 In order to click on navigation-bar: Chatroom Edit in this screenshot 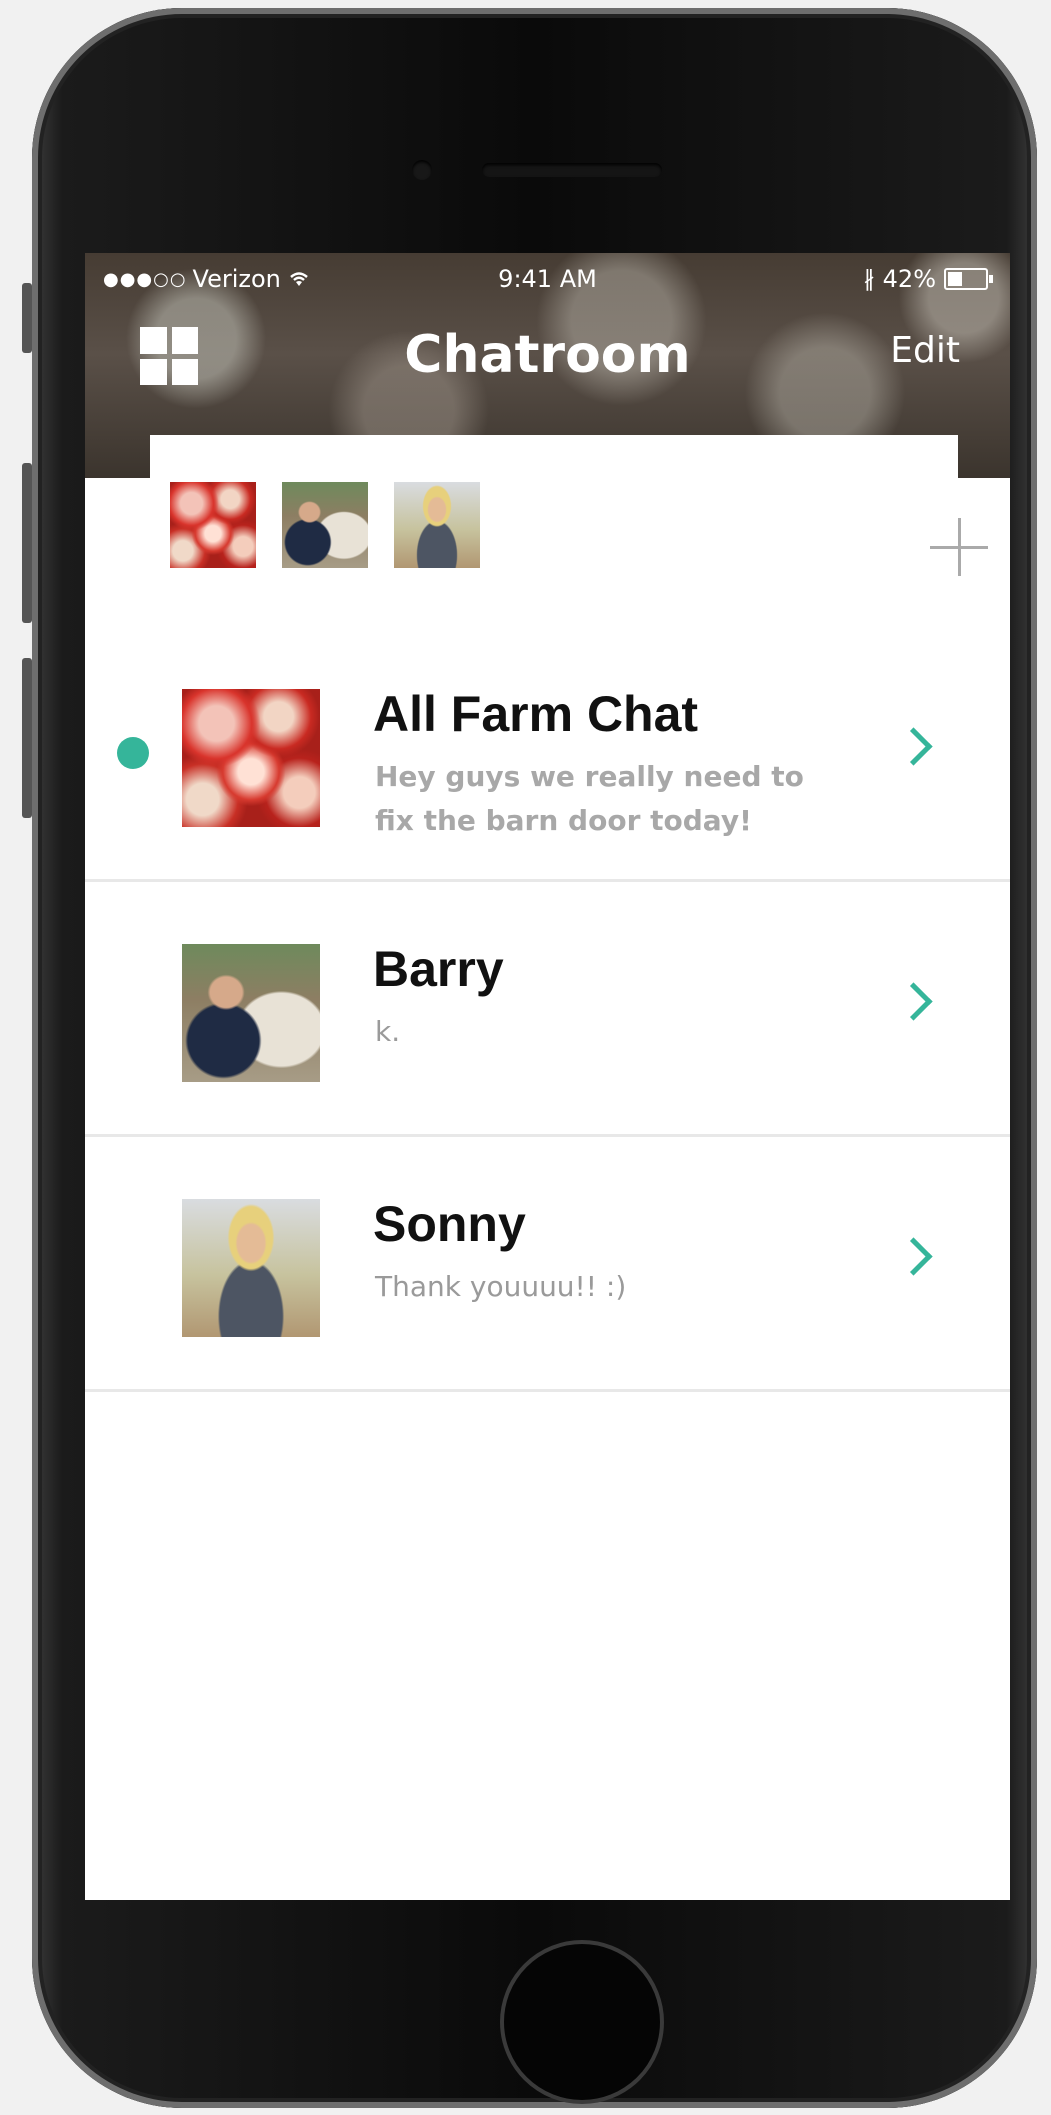, I will do `click(547, 355)`.